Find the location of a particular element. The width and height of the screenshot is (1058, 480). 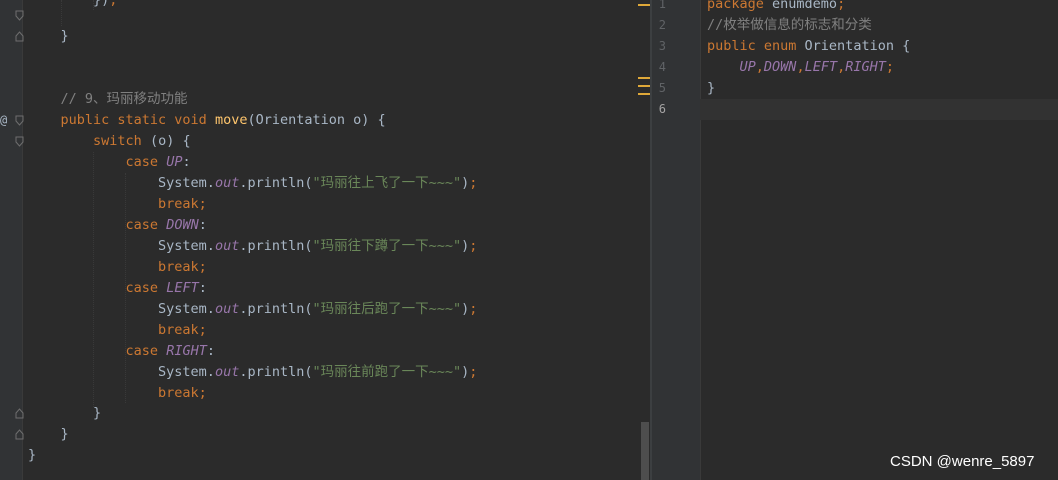

code-token: (Orientation o) { is located at coordinates (316, 120).